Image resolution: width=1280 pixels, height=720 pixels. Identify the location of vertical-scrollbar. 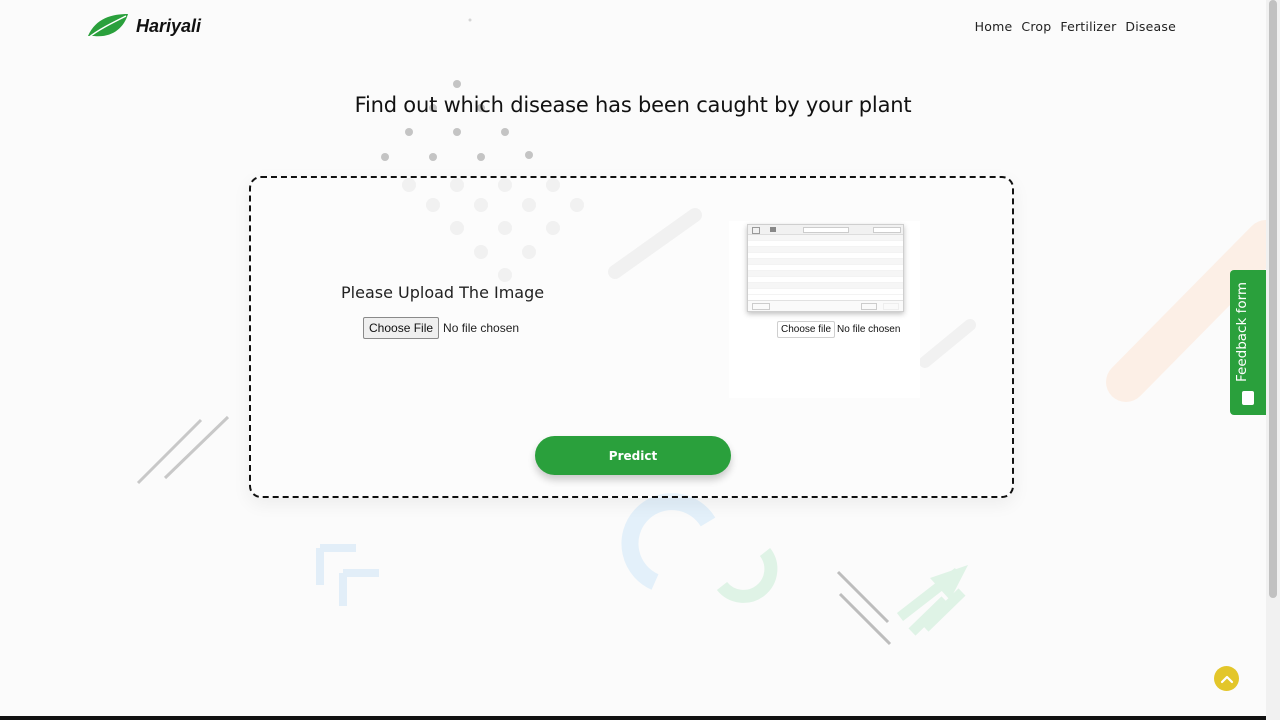
(1273, 360).